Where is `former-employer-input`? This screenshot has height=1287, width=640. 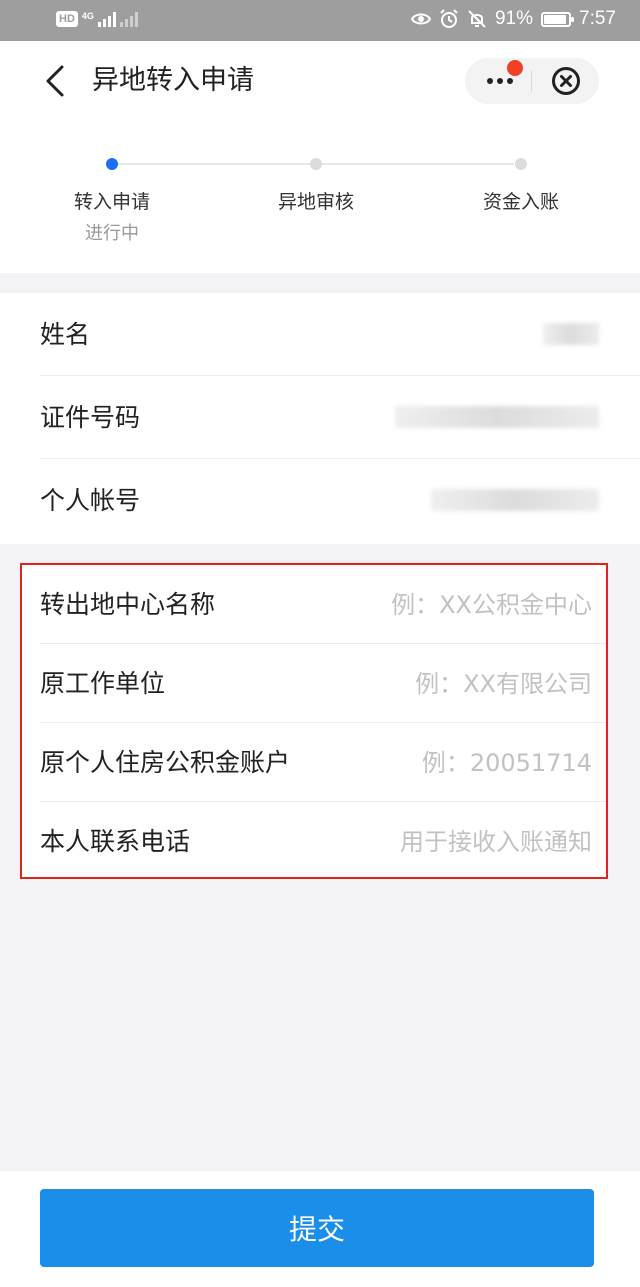
former-employer-input is located at coordinates (452, 684).